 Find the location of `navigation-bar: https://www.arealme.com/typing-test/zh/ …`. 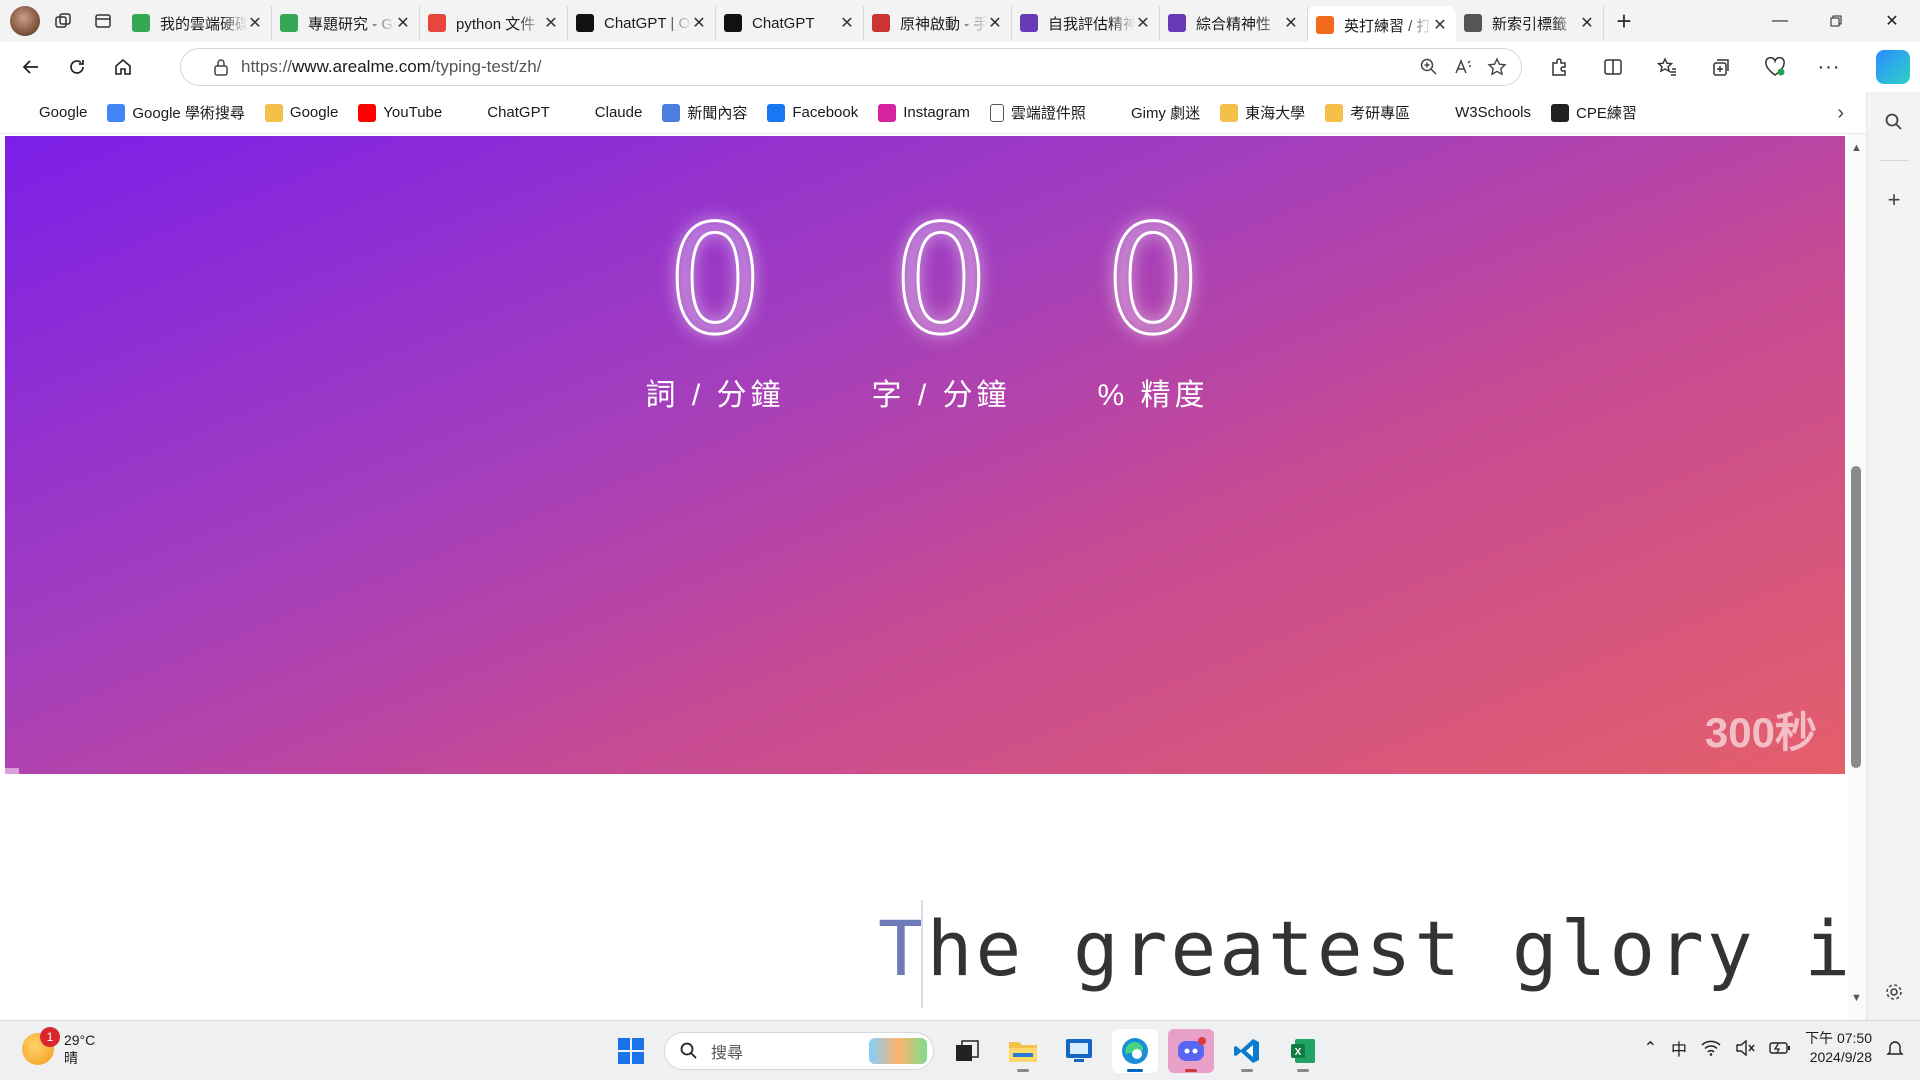

navigation-bar: https://www.arealme.com/typing-test/zh/ … is located at coordinates (960, 67).